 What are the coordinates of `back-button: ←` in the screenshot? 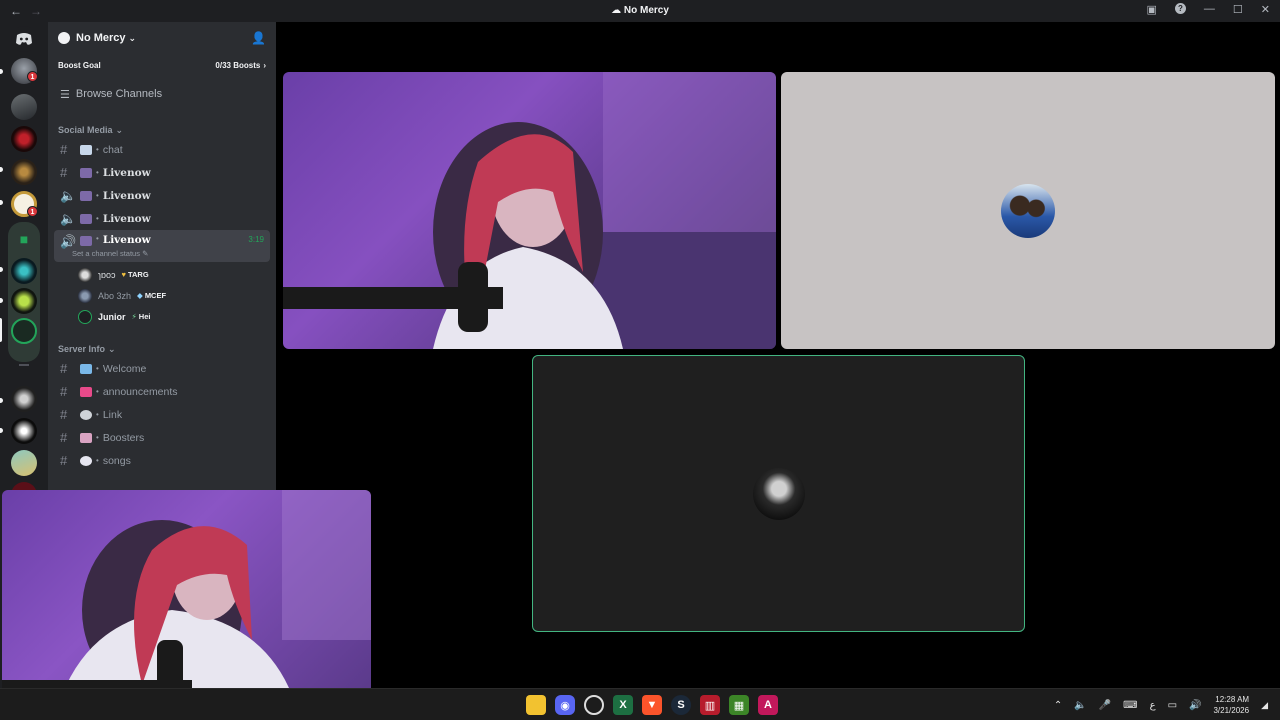 It's located at (16, 11).